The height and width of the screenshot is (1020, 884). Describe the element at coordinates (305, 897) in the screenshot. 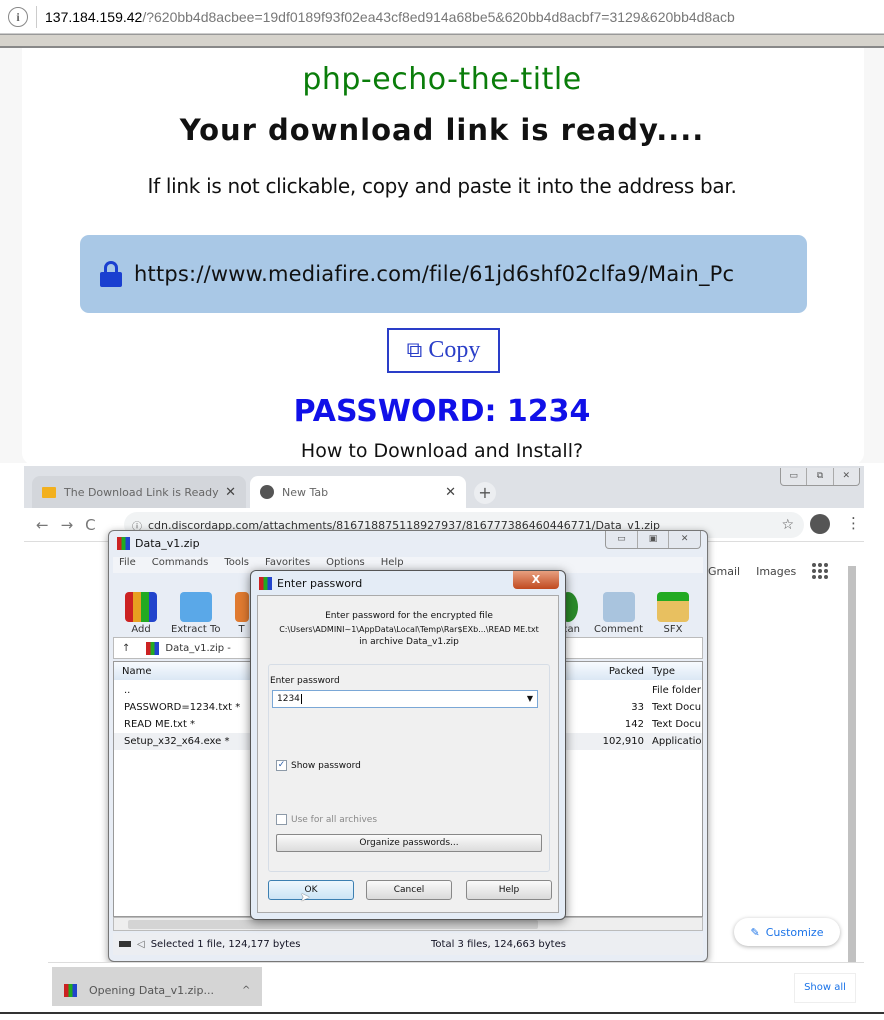

I see `mouse-cursor-icon: ➤` at that location.